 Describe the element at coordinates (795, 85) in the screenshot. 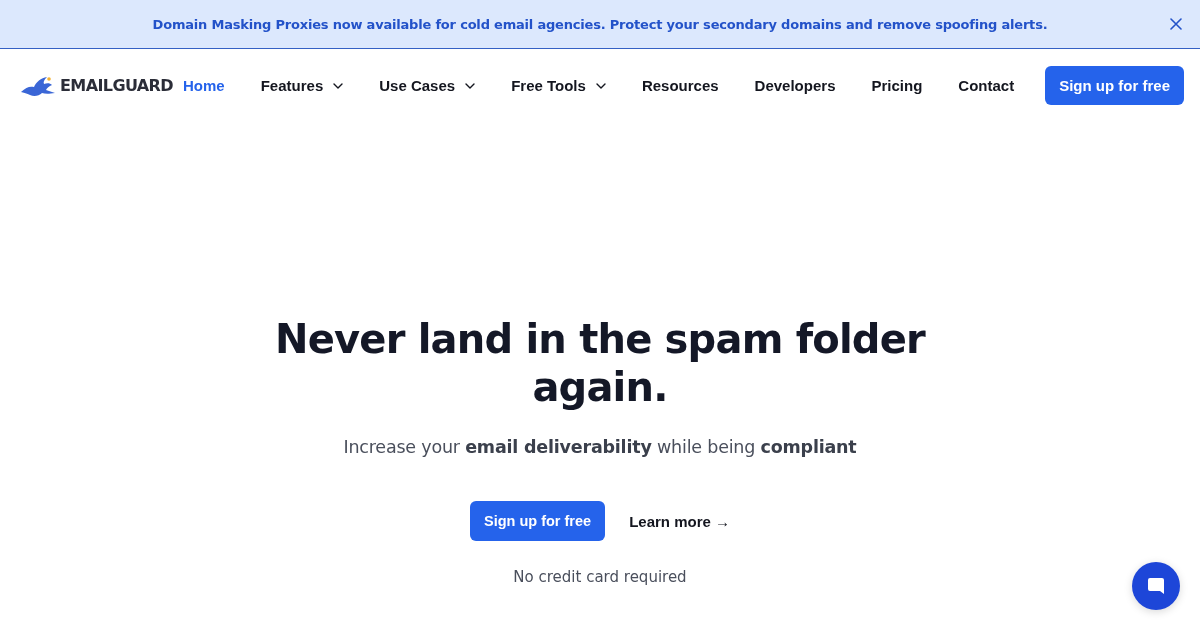

I see `nav-link: Developers` at that location.